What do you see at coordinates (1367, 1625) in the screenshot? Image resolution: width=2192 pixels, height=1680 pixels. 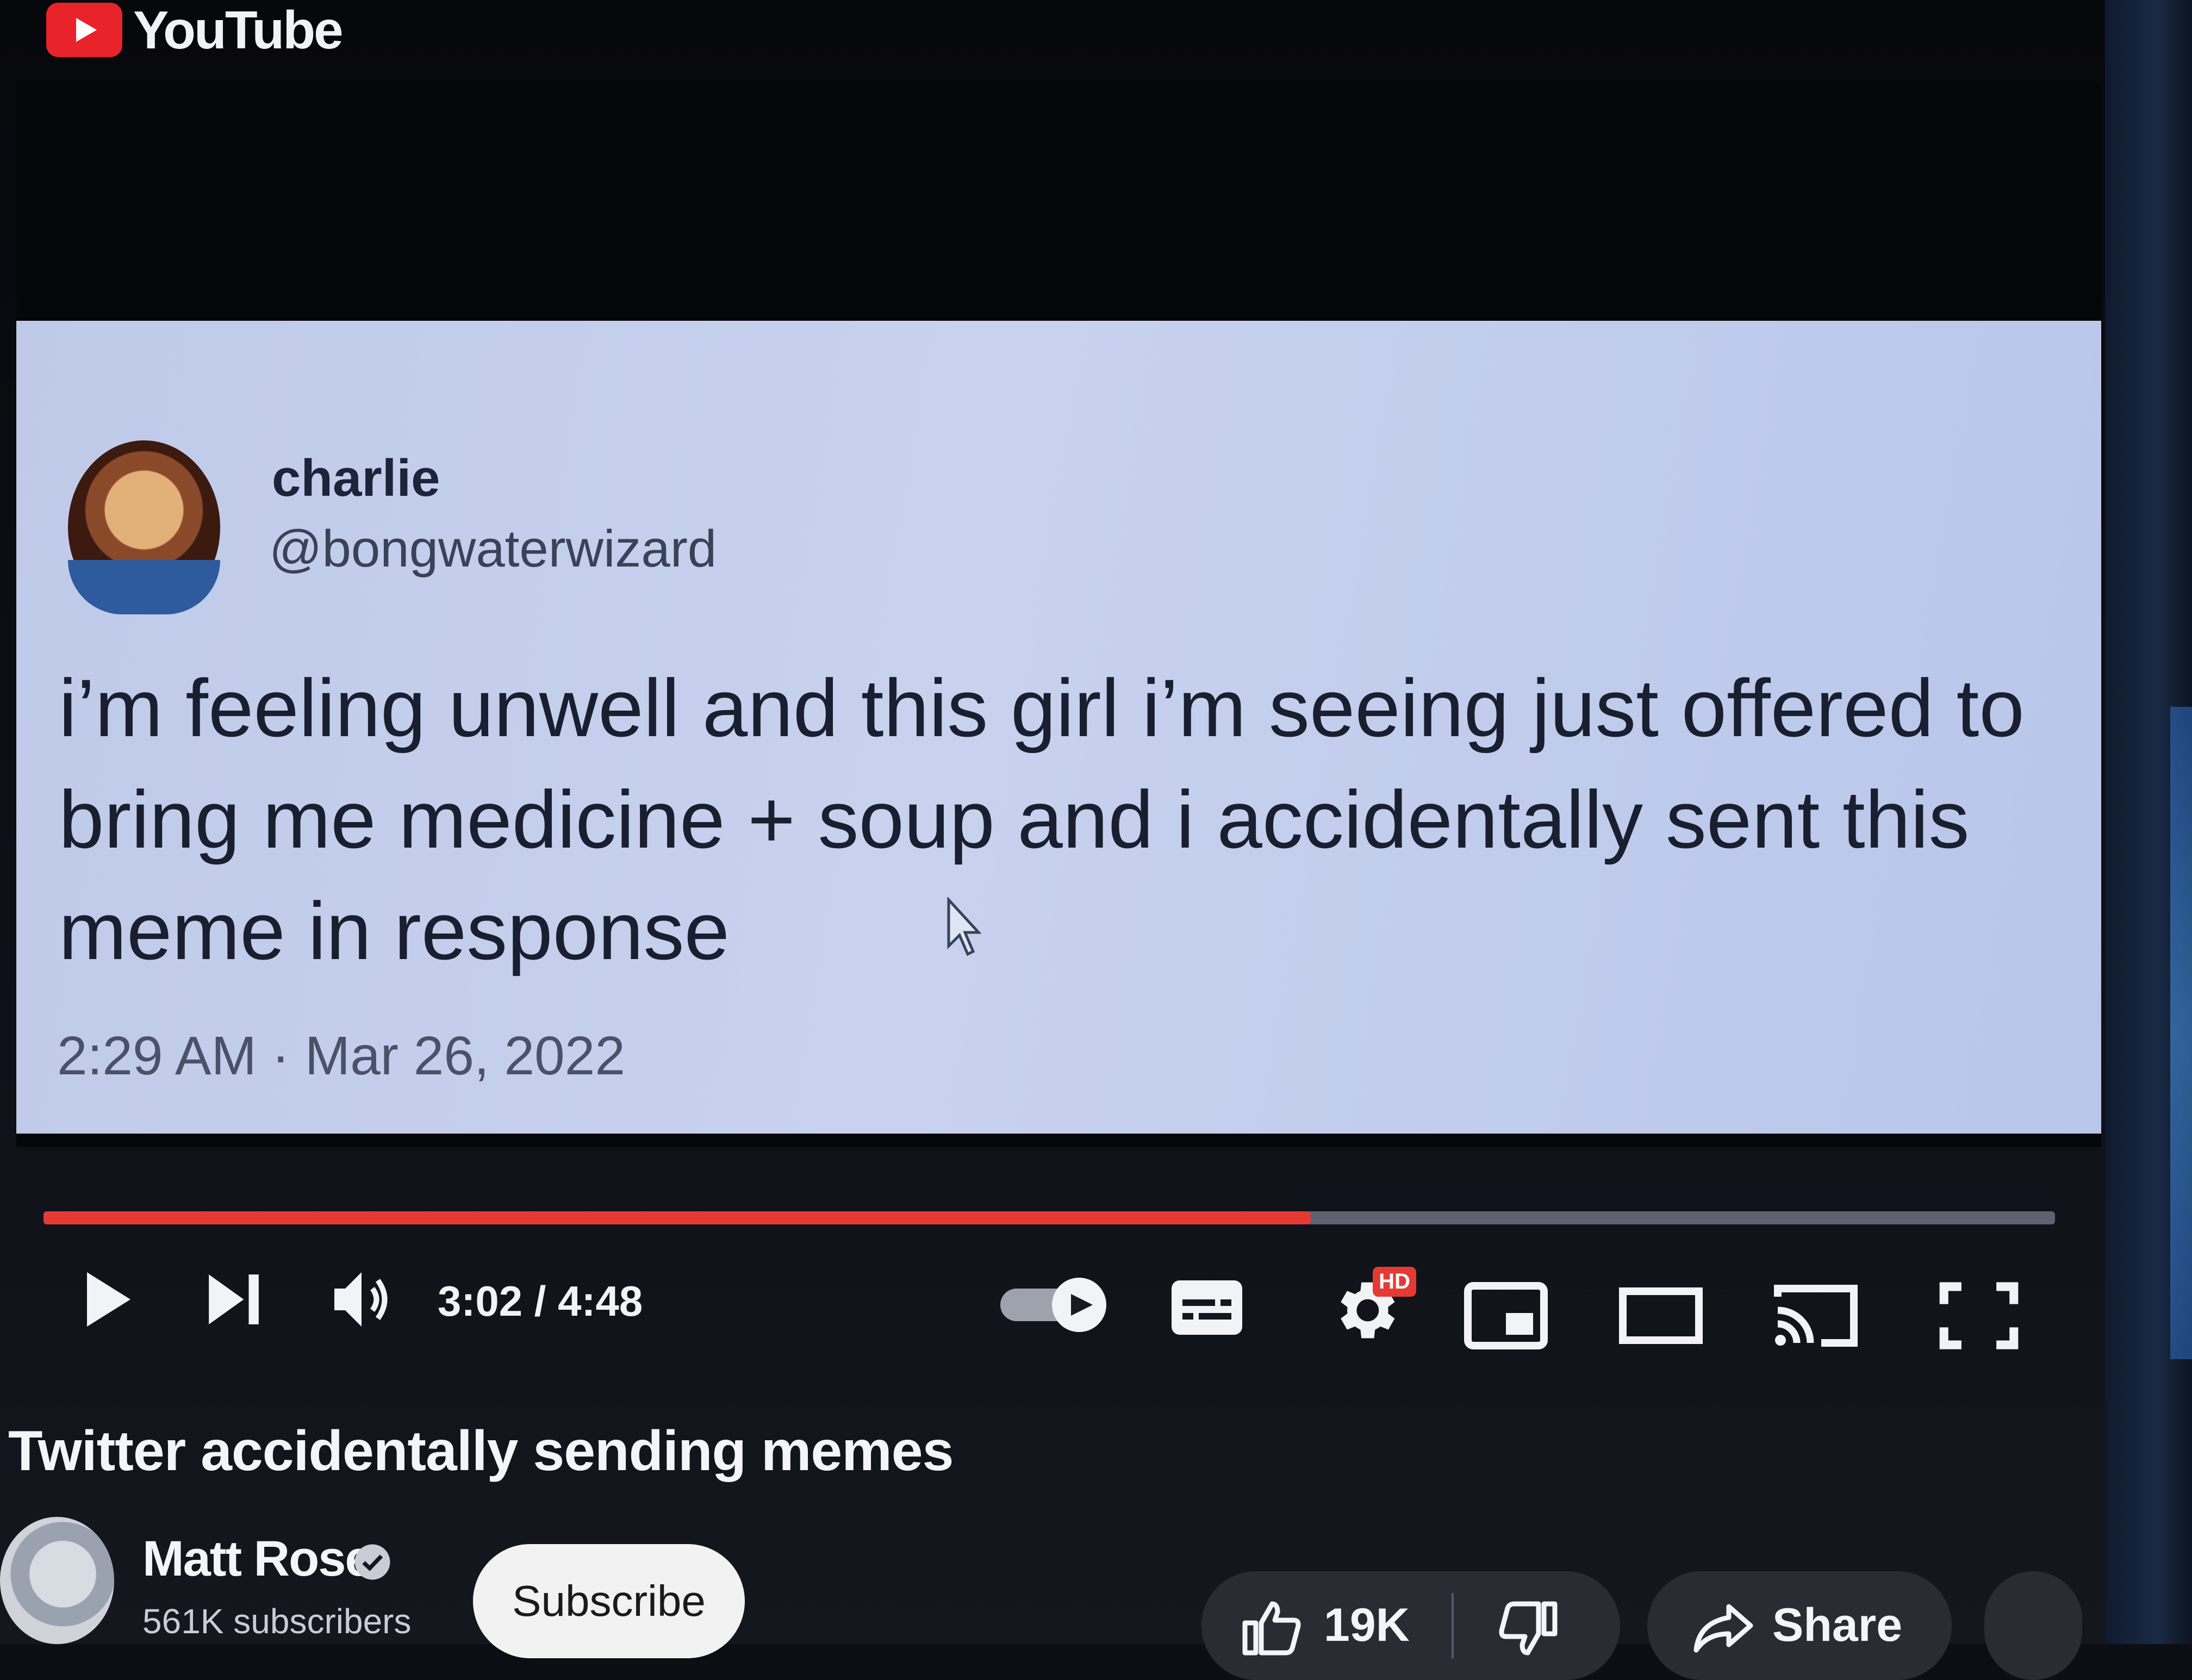 I see `like-count: 19K` at bounding box center [1367, 1625].